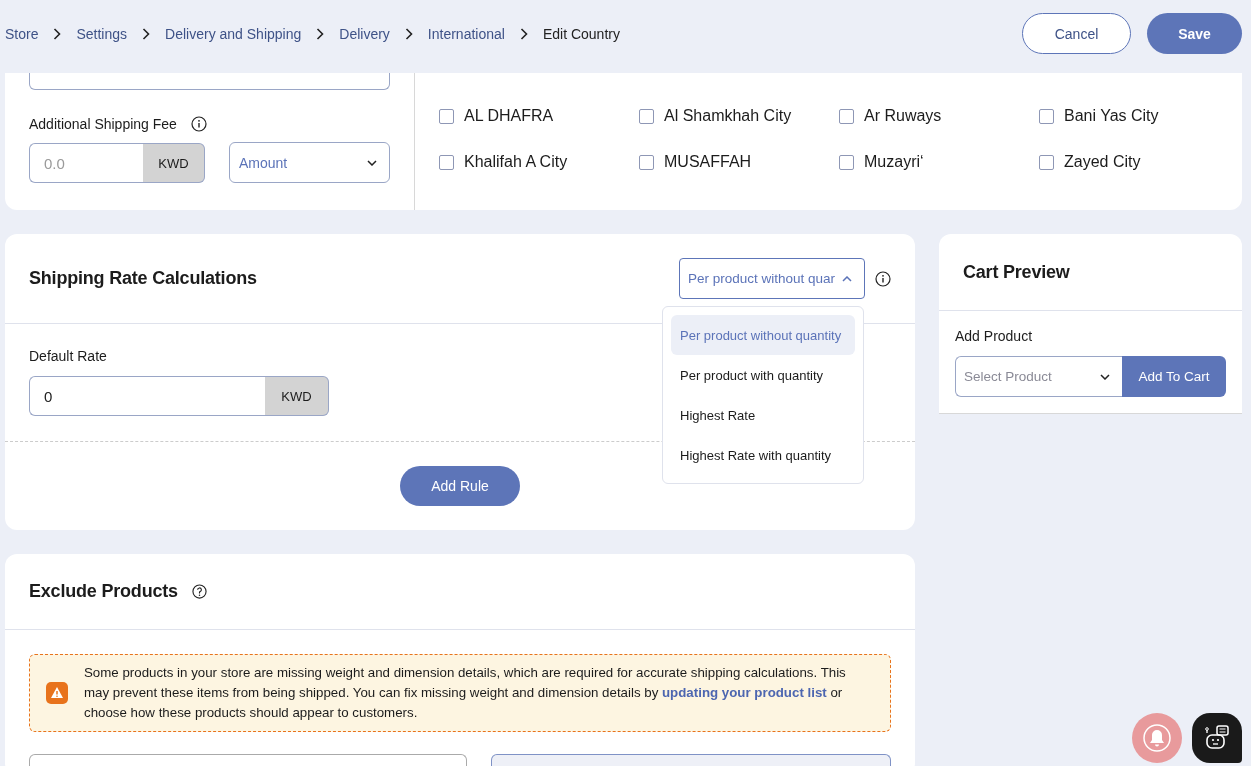 The height and width of the screenshot is (766, 1251). I want to click on city-checkbox: Bani Yas City, so click(1139, 116).